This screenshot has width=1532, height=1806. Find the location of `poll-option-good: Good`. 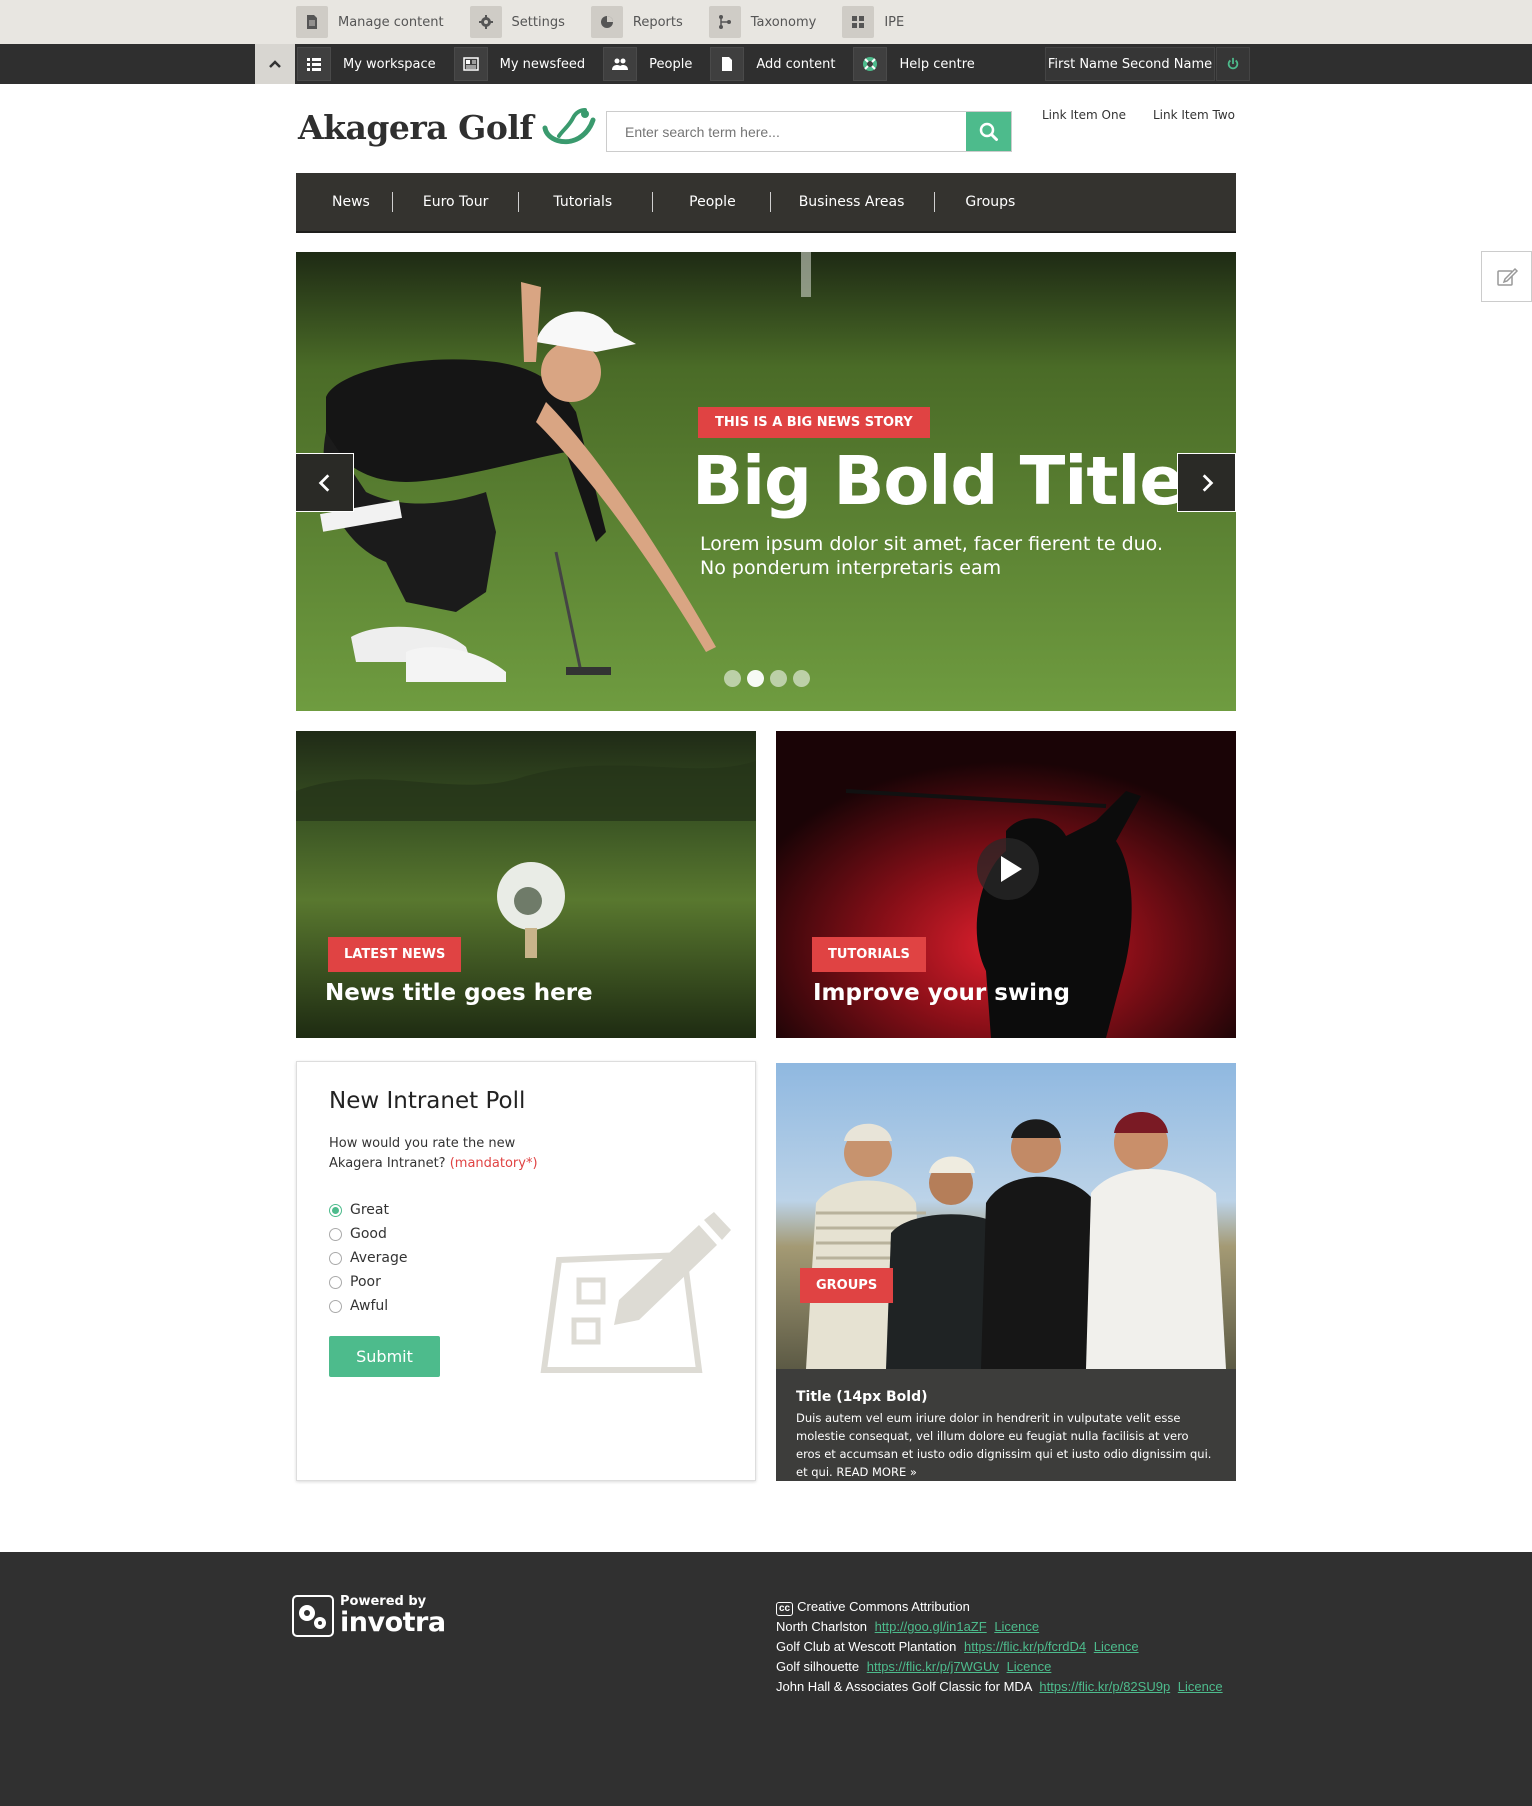

poll-option-good: Good is located at coordinates (368, 1234).